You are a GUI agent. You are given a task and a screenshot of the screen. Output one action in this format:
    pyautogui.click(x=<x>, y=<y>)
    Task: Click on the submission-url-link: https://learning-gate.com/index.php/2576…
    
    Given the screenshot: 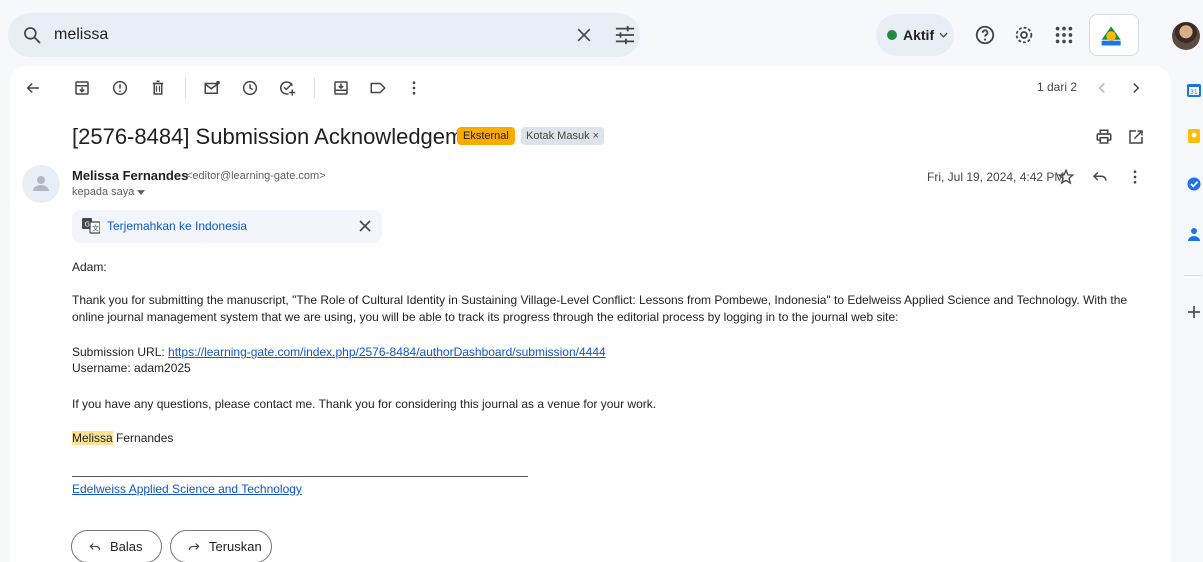 What is the action you would take?
    pyautogui.click(x=387, y=352)
    